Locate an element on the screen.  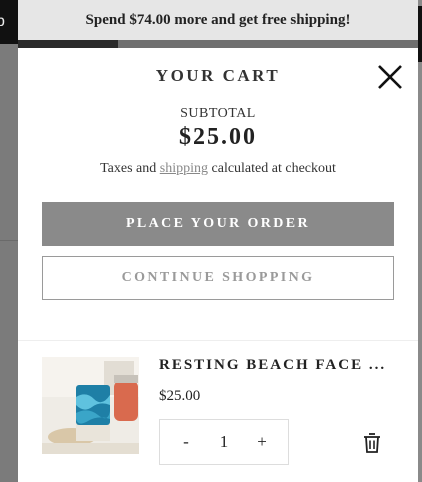
subtotal-label: SUBTOTAL is located at coordinates (218, 113).